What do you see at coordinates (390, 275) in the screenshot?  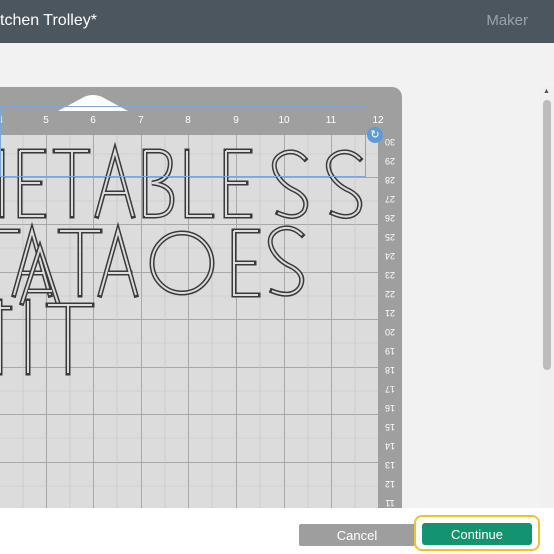 I see `ruler-mark: 23` at bounding box center [390, 275].